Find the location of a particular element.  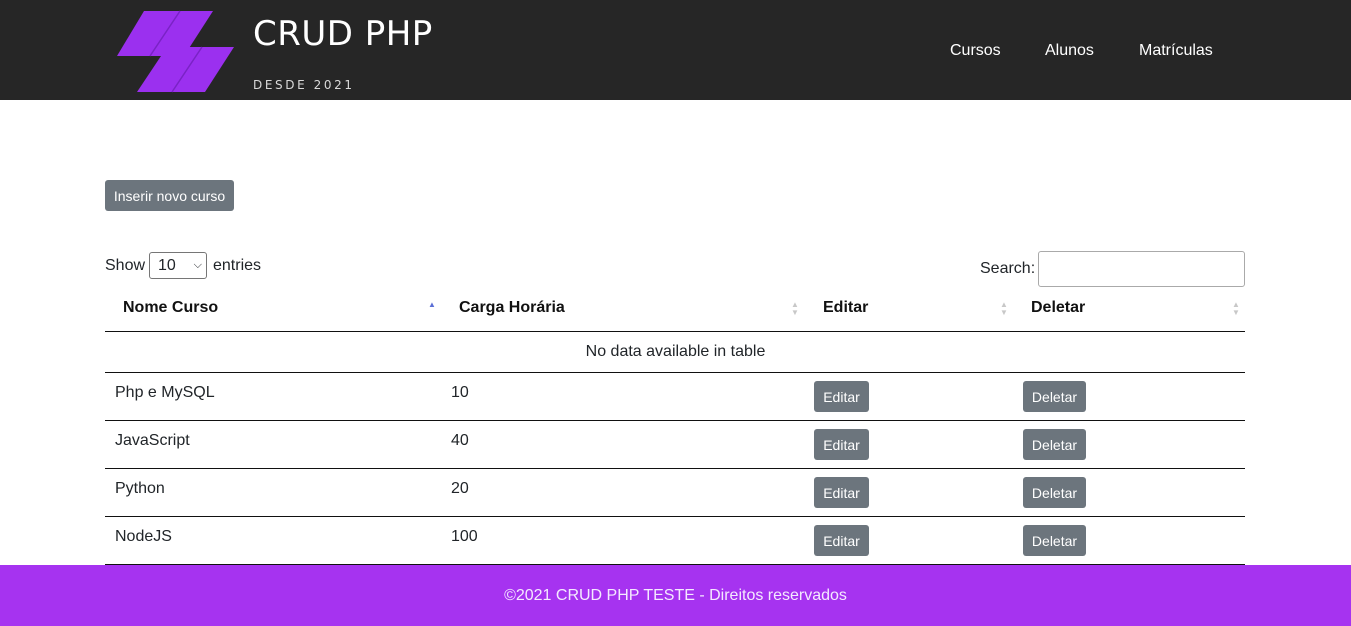

insert-course-button: Inserir novo curso is located at coordinates (169, 195).